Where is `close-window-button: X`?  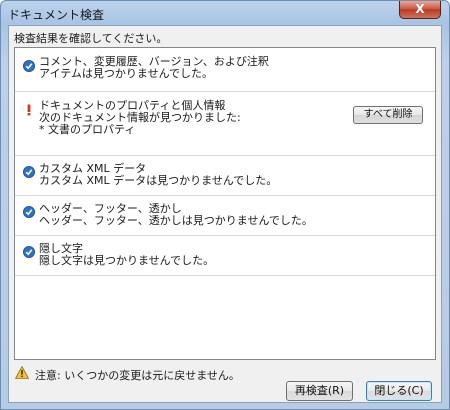
close-window-button: X is located at coordinates (420, 10).